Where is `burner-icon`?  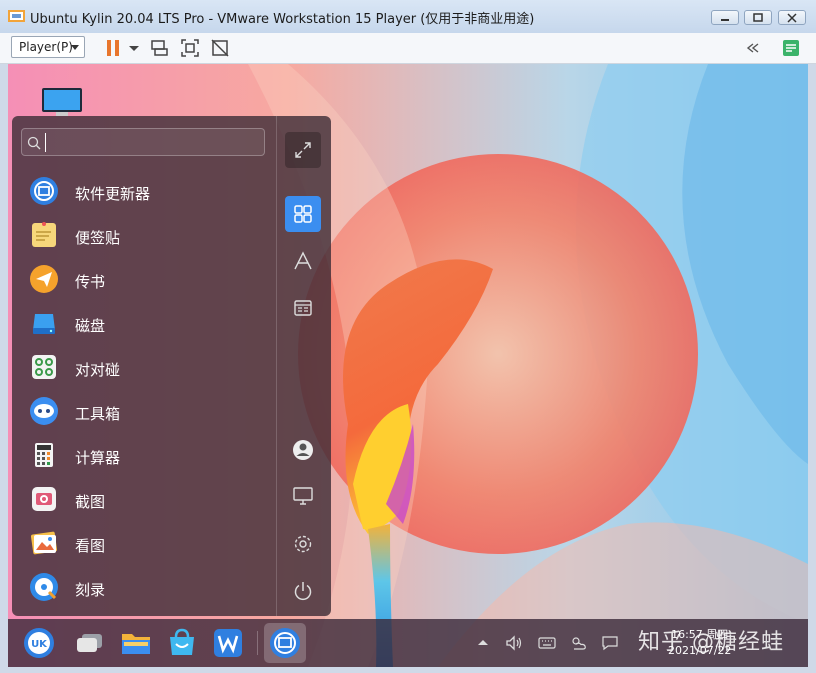 burner-icon is located at coordinates (44, 587).